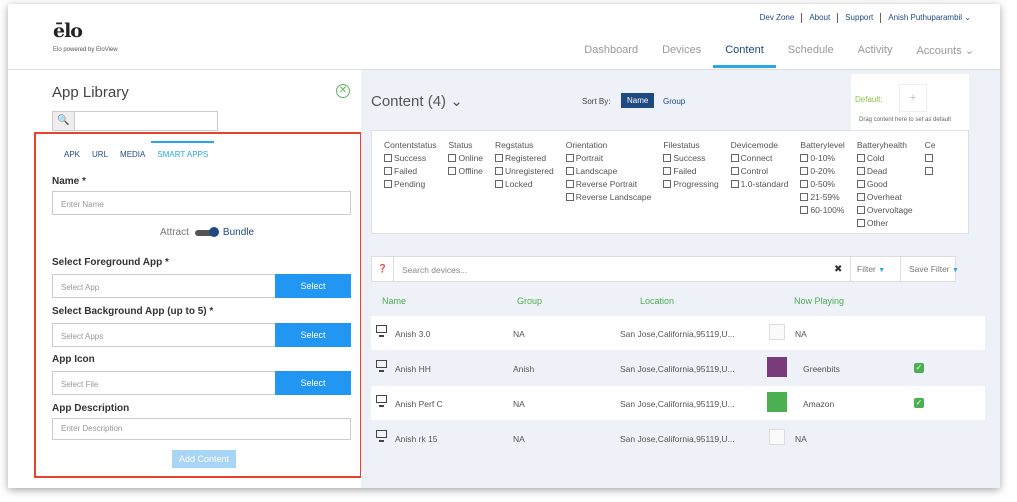 Image resolution: width=1017 pixels, height=502 pixels. Describe the element at coordinates (945, 56) in the screenshot. I see `nav-accounts: Accounts ⌄` at that location.